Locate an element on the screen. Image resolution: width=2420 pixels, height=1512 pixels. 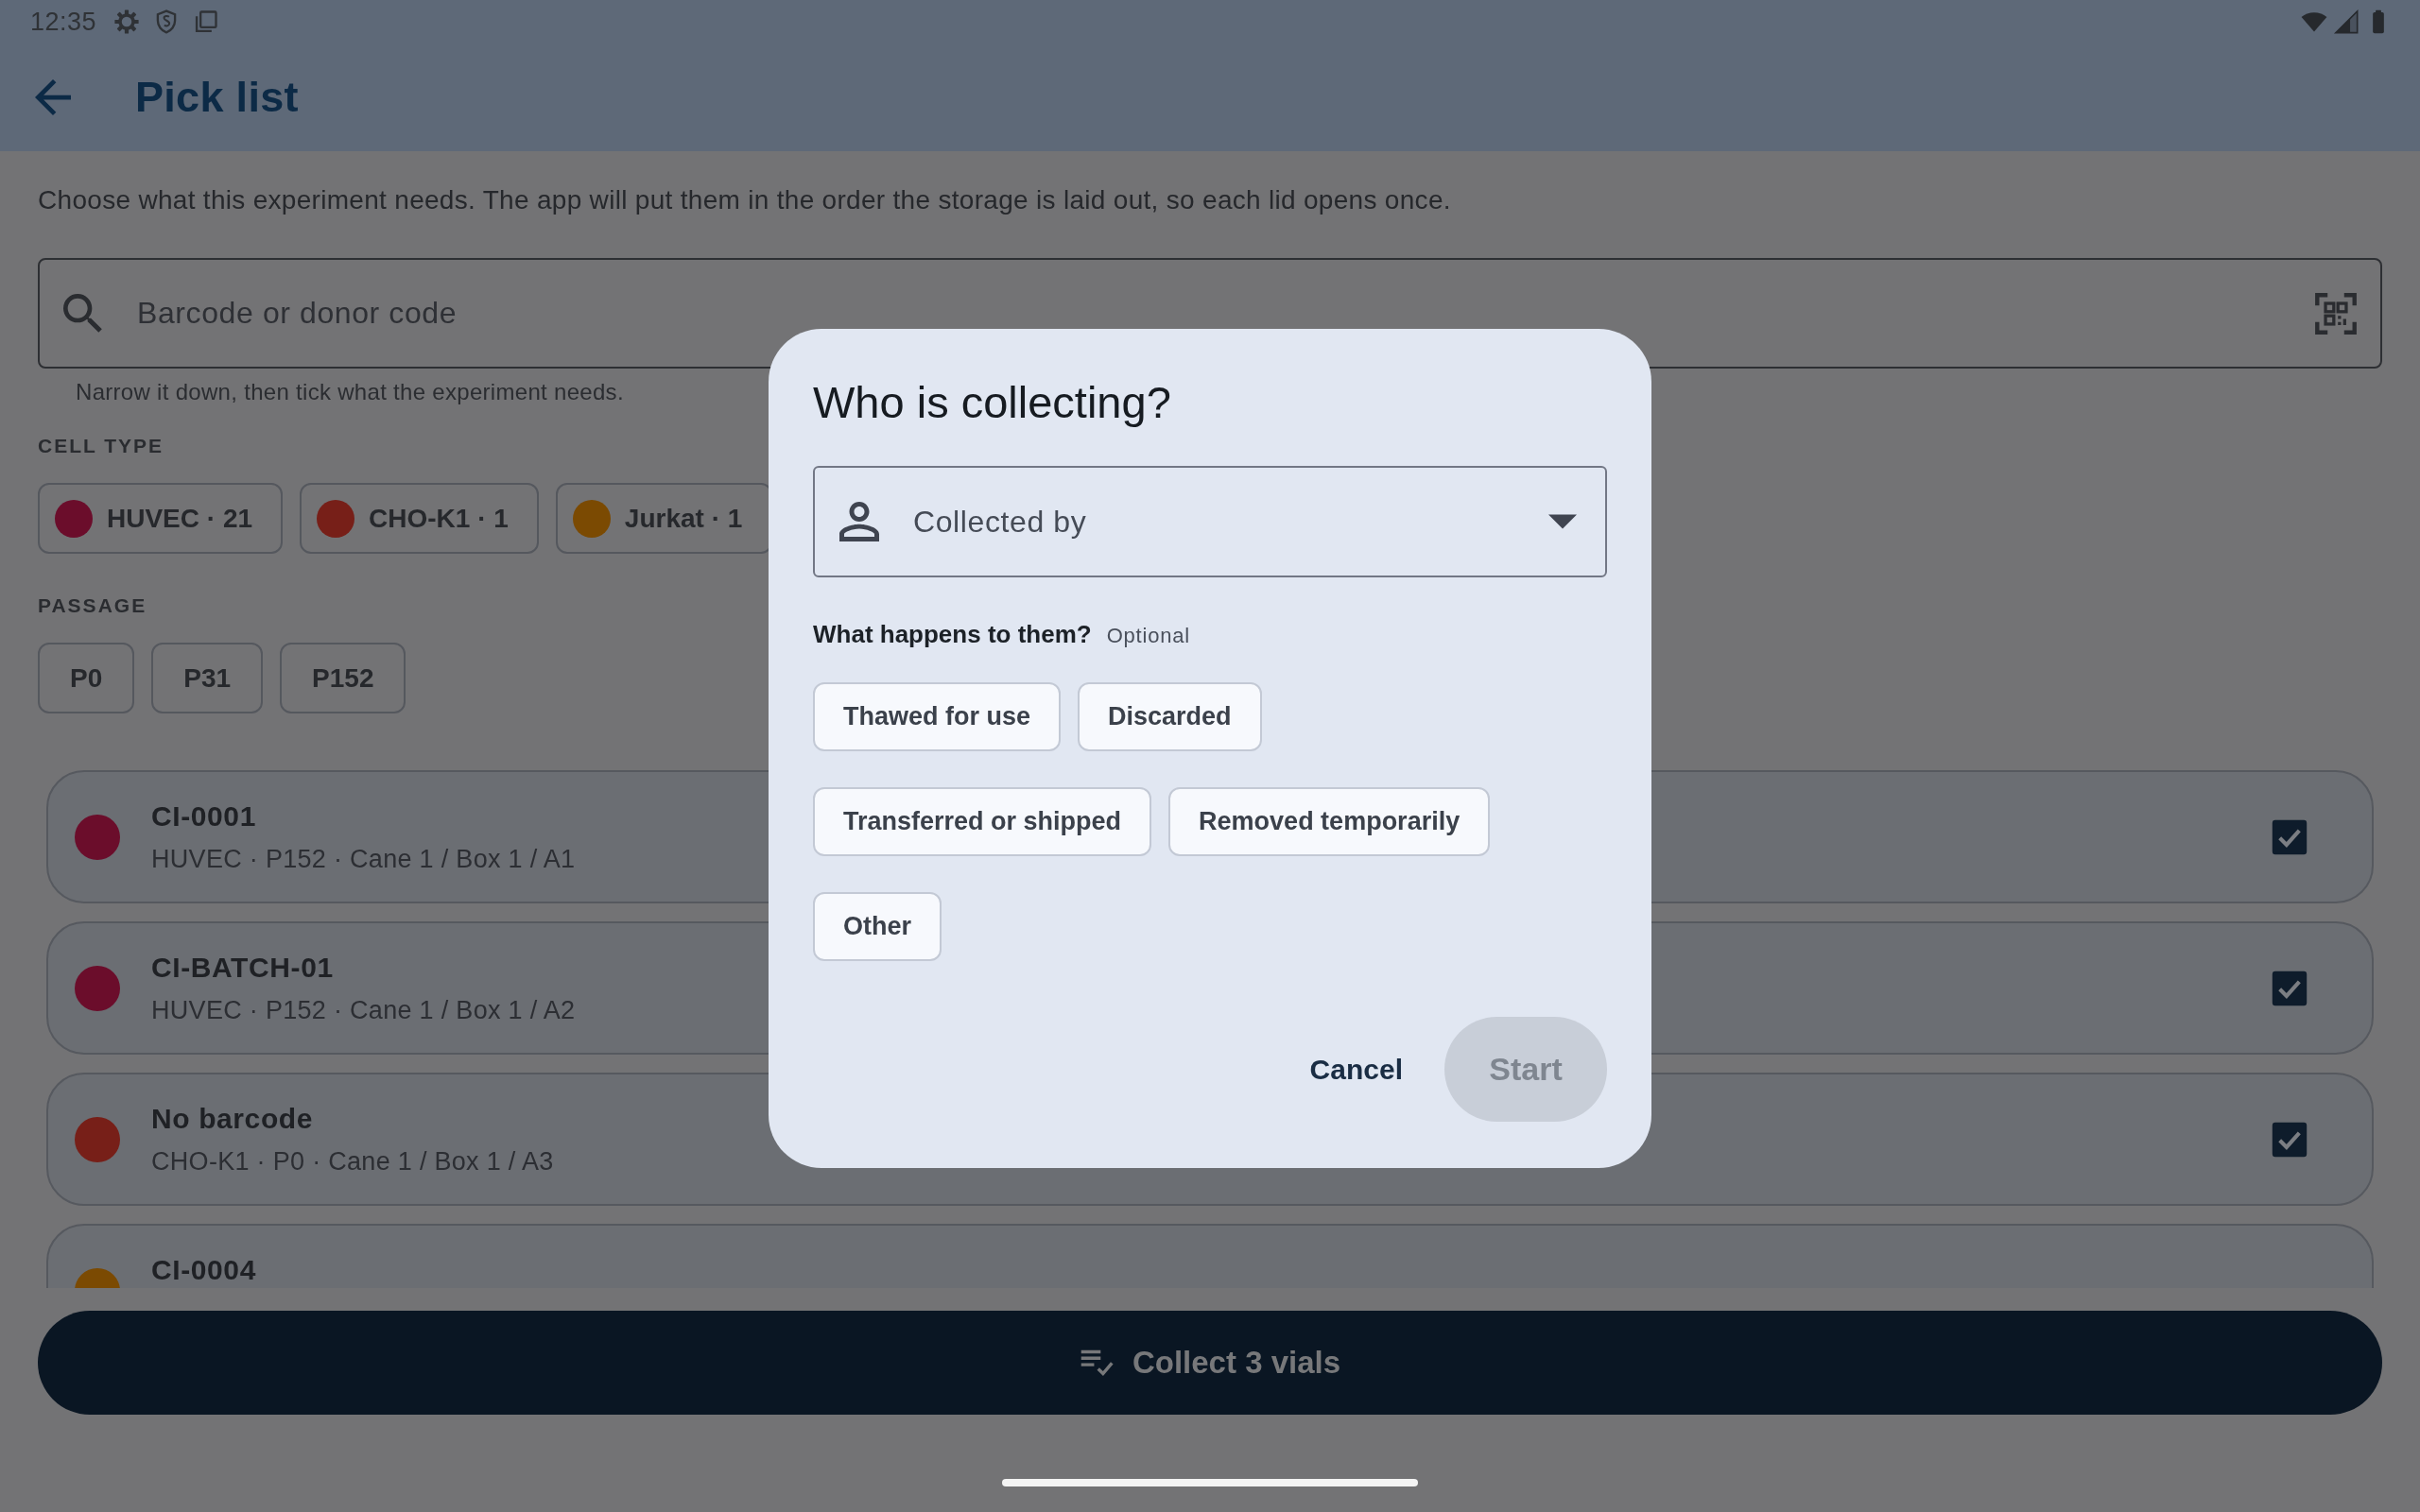
outcome-chip: Removed temporarily is located at coordinates (1329, 821).